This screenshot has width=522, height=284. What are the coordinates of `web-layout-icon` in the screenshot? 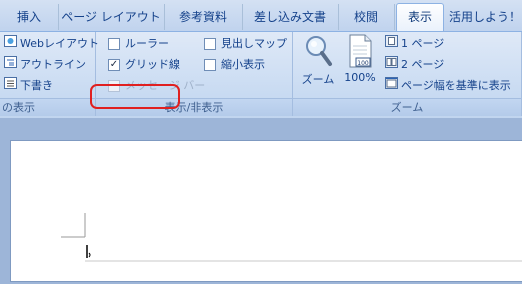 It's located at (10, 44).